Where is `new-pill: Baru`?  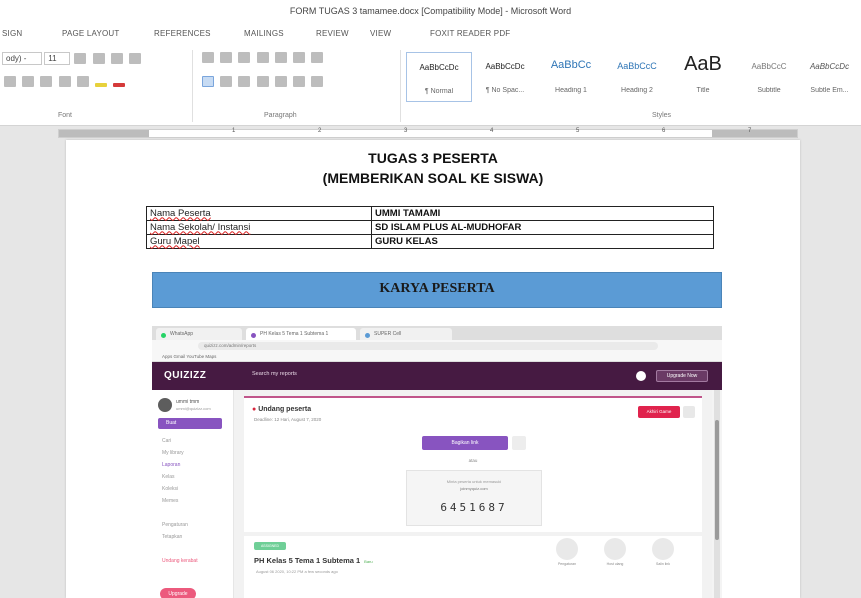
new-pill: Baru is located at coordinates (368, 561).